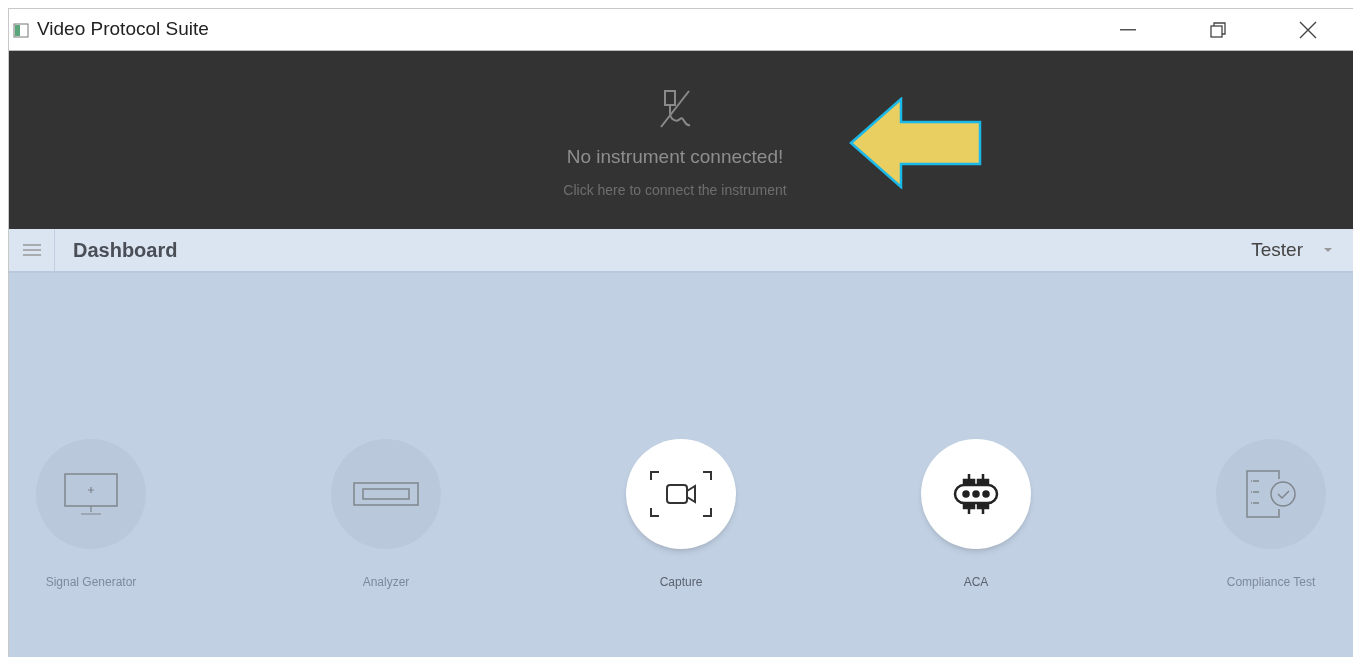 The image size is (1353, 657). What do you see at coordinates (976, 582) in the screenshot?
I see `module-label: ACA` at bounding box center [976, 582].